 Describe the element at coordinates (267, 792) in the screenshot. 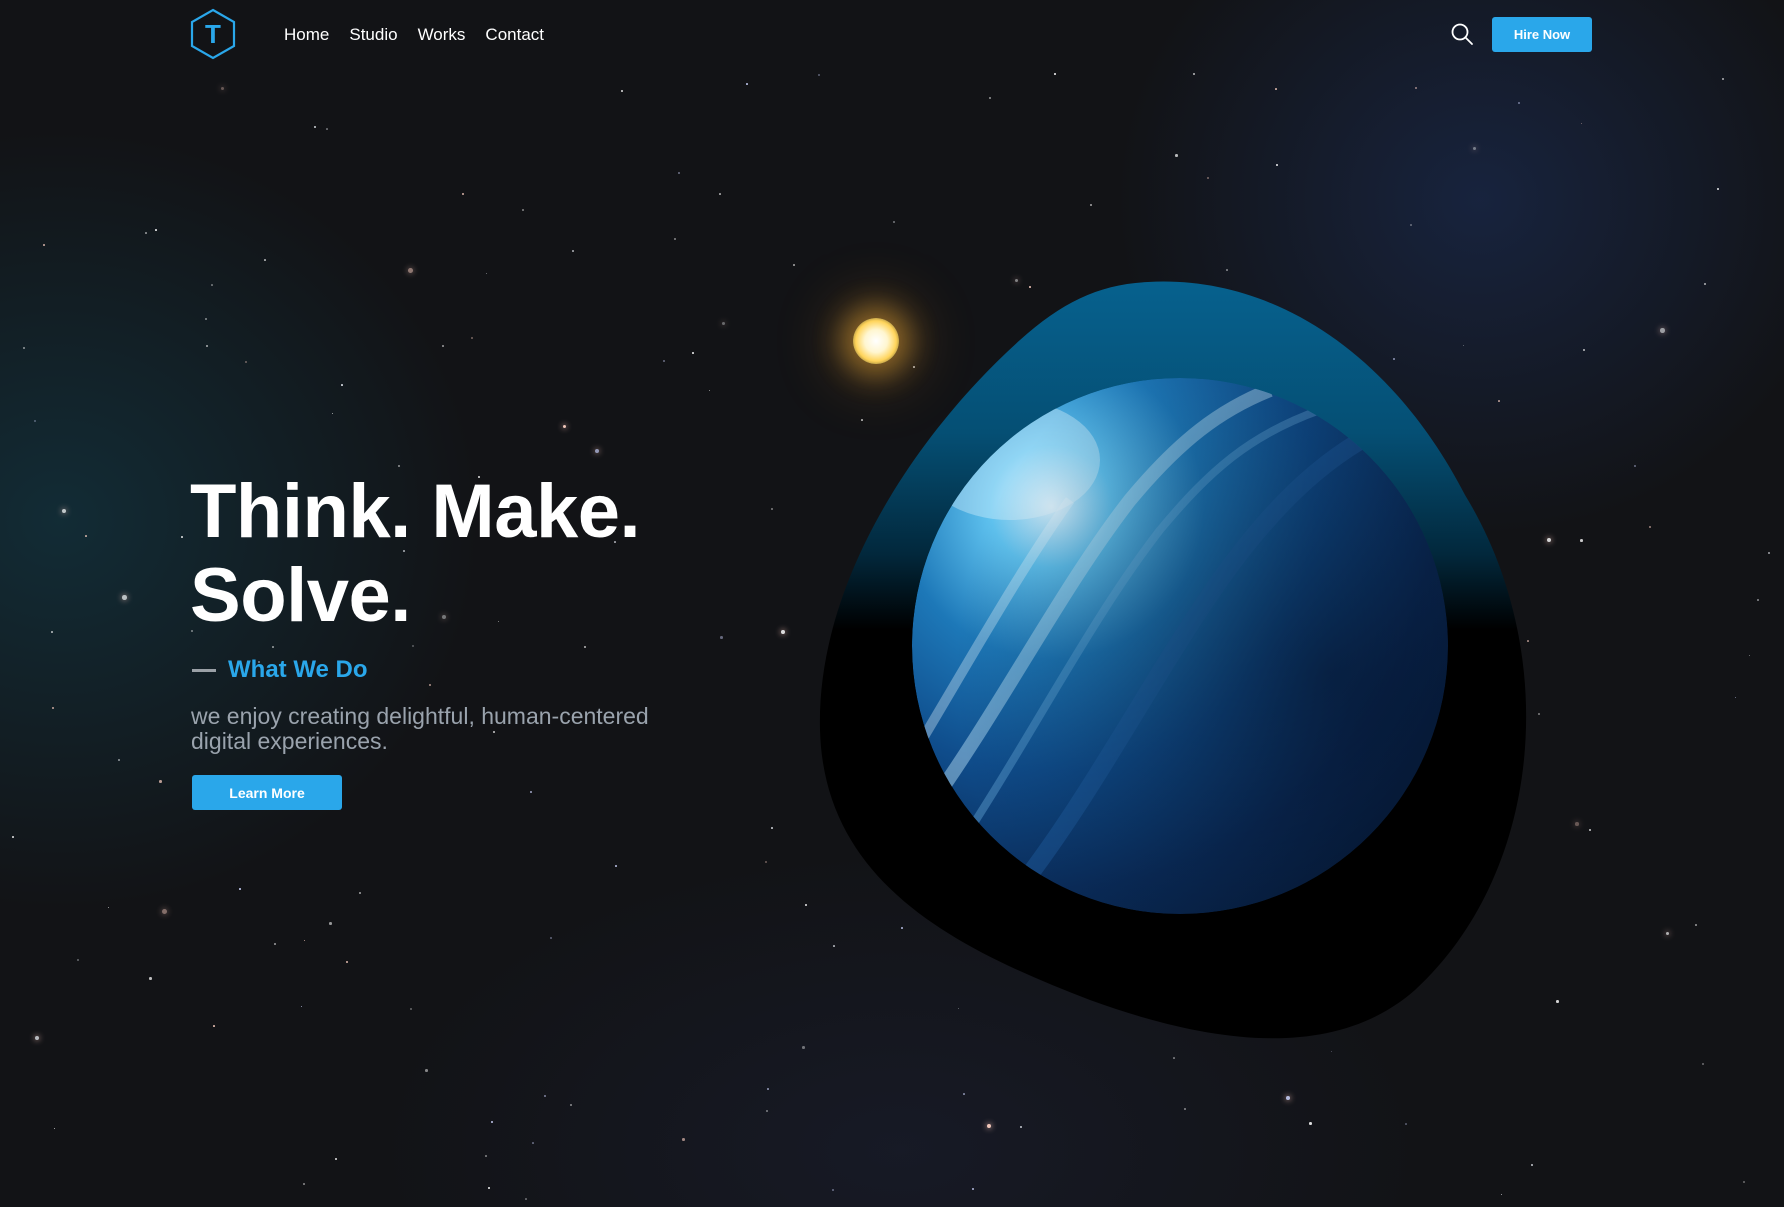

I see `learn-more-button: Learn More` at that location.